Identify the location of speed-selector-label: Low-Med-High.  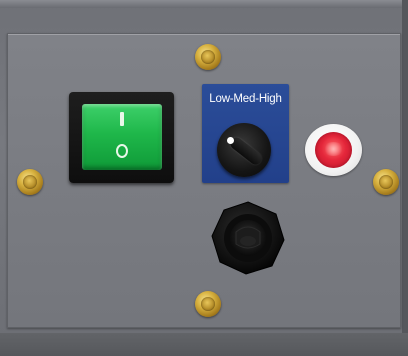
(245, 99).